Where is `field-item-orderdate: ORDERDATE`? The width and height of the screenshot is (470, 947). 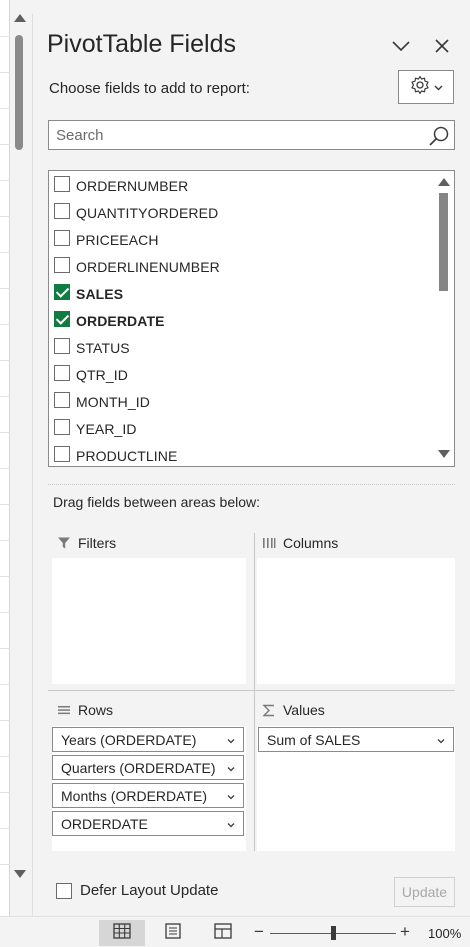 field-item-orderdate: ORDERDATE is located at coordinates (241, 320).